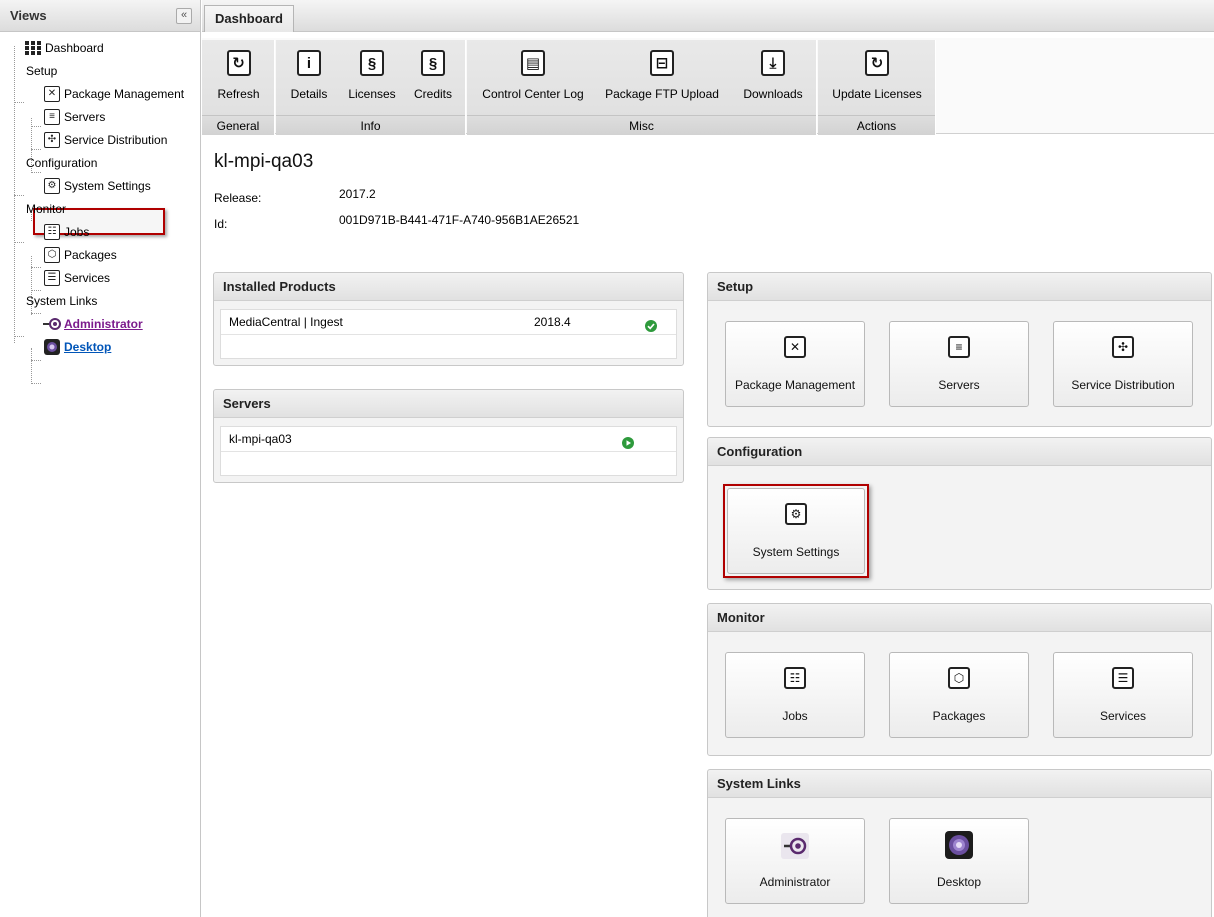  I want to click on card-label: Package Management, so click(795, 385).